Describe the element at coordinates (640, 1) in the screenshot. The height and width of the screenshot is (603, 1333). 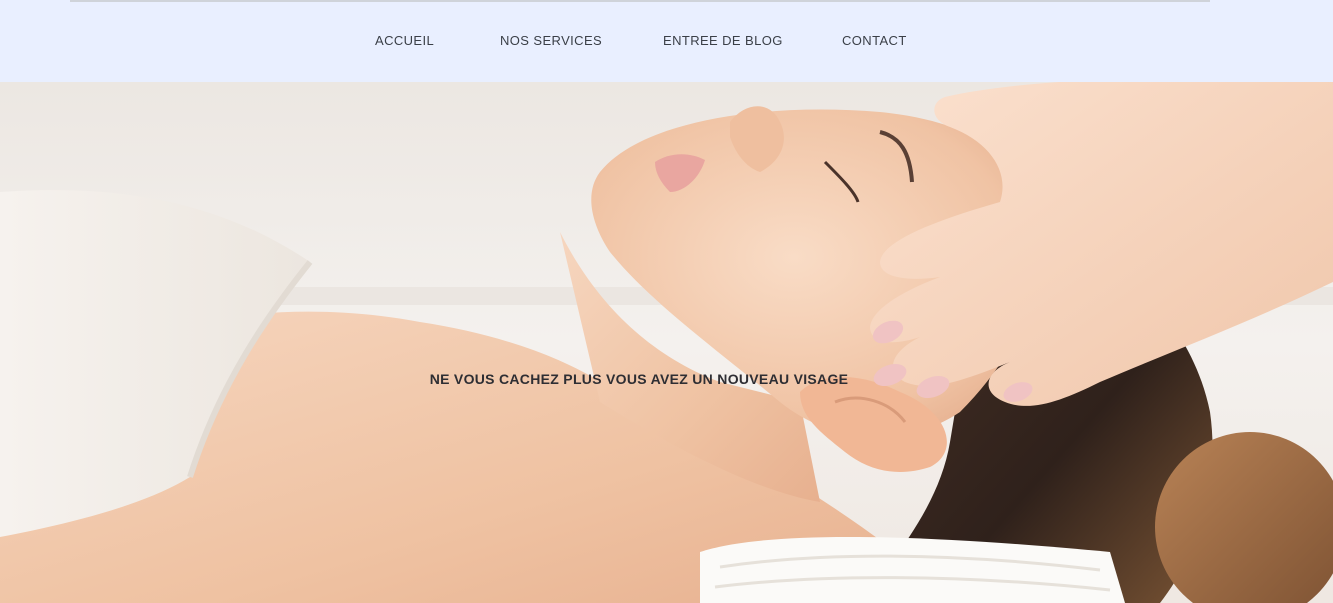
I see `header-divider` at that location.